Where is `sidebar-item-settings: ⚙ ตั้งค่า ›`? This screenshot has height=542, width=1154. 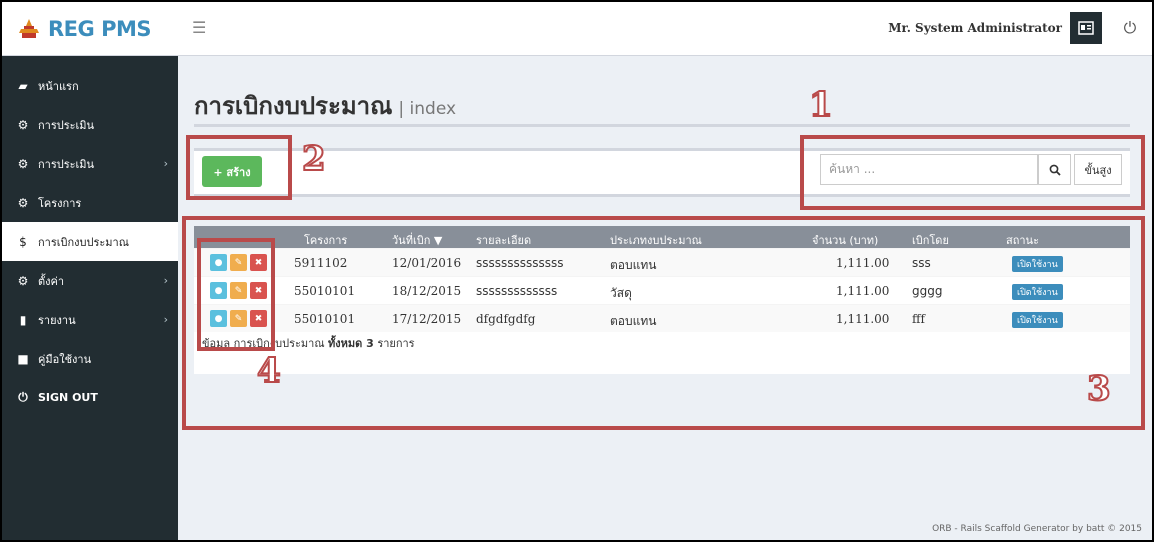 sidebar-item-settings: ⚙ ตั้งค่า › is located at coordinates (90, 280).